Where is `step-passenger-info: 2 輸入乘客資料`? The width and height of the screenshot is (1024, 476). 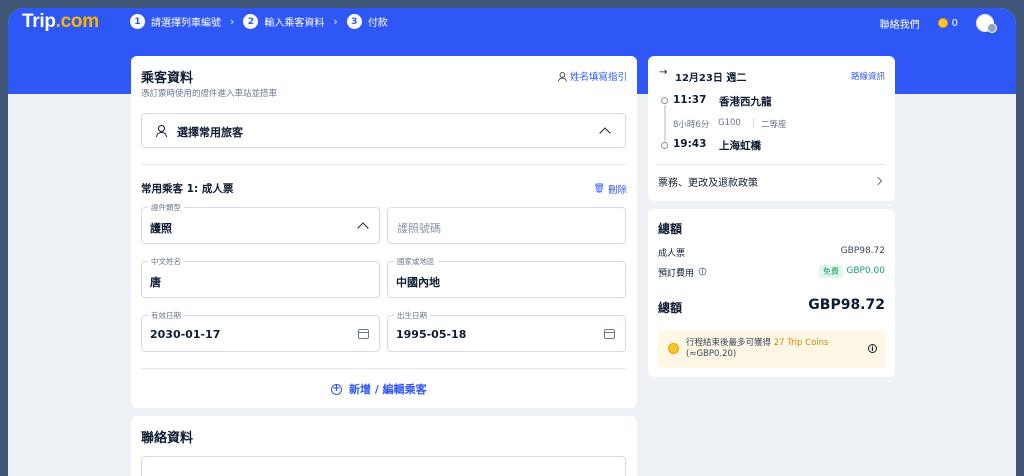
step-passenger-info: 2 輸入乘客資料 is located at coordinates (283, 21).